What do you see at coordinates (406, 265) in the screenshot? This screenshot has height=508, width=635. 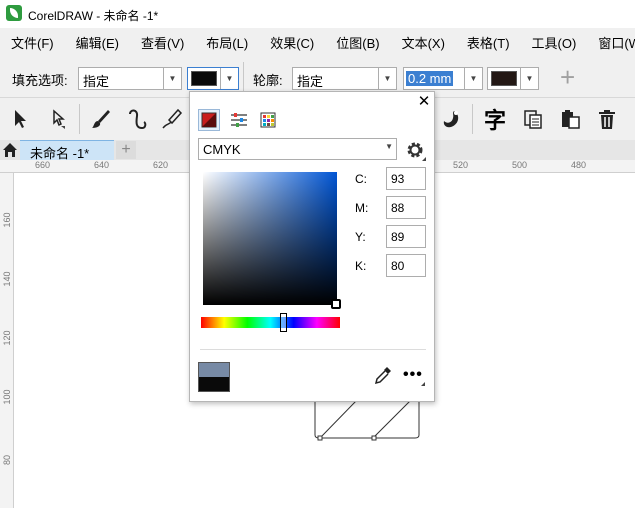 I see `black-input: 80` at bounding box center [406, 265].